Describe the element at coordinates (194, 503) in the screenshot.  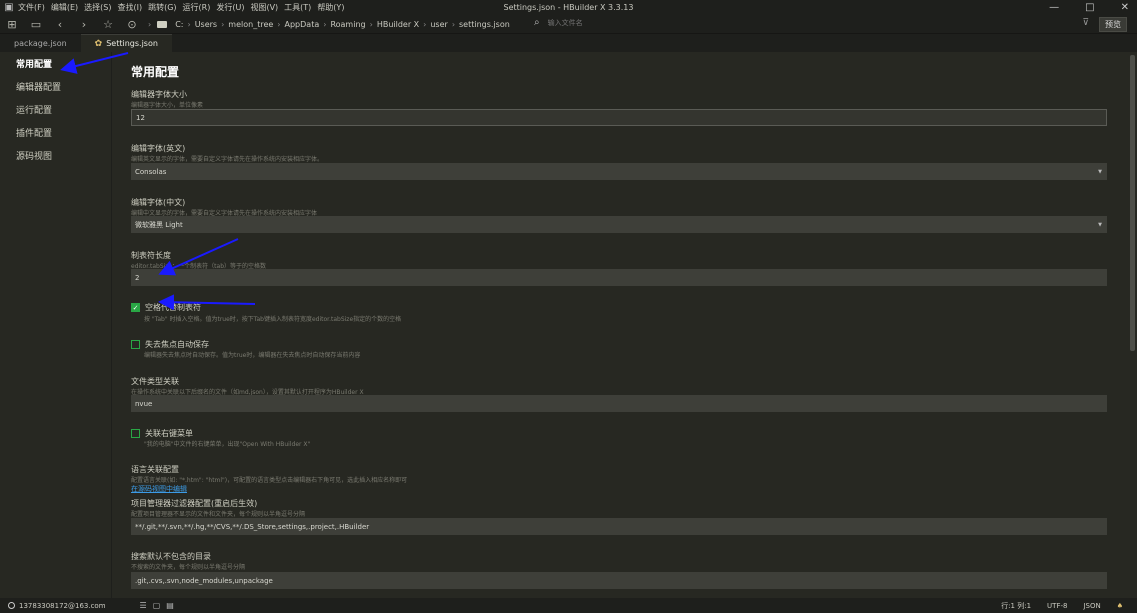
I see `exclude-filter-label: 项目管理器过滤器配置(重启后生效)` at that location.